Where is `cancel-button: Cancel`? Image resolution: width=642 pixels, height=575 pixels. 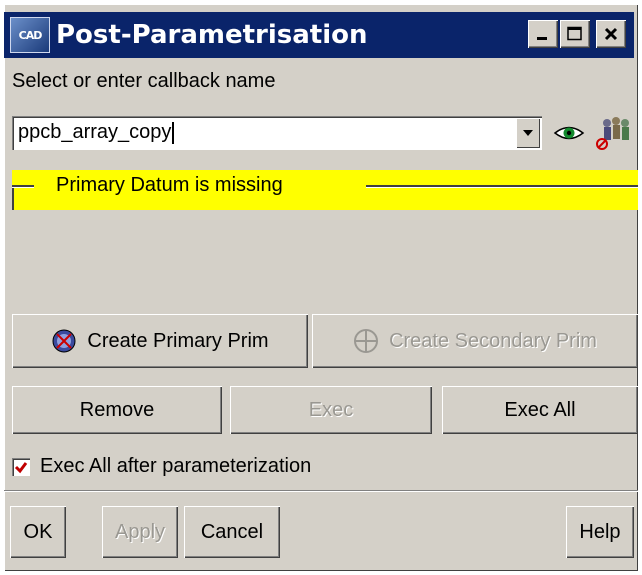
cancel-button: Cancel is located at coordinates (232, 532).